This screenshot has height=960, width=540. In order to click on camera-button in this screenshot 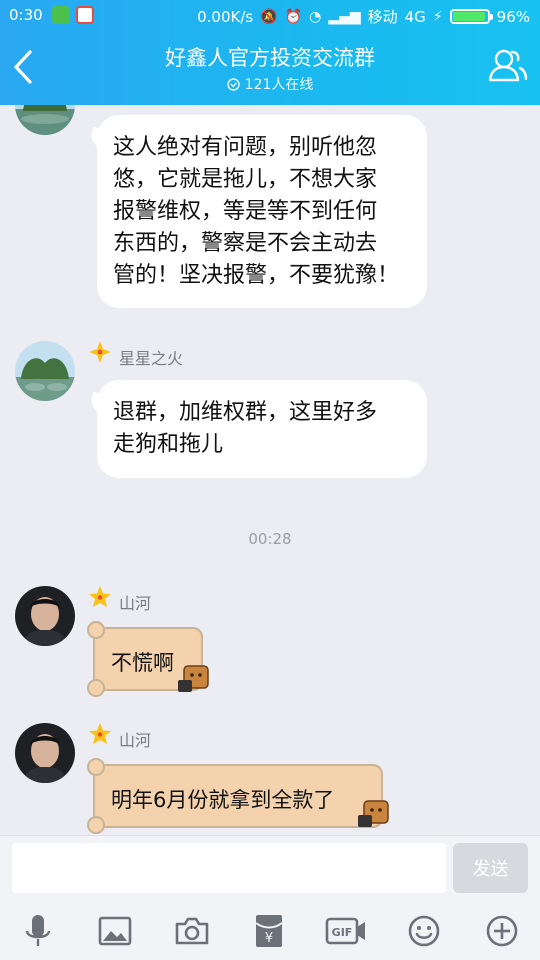, I will do `click(192, 931)`.